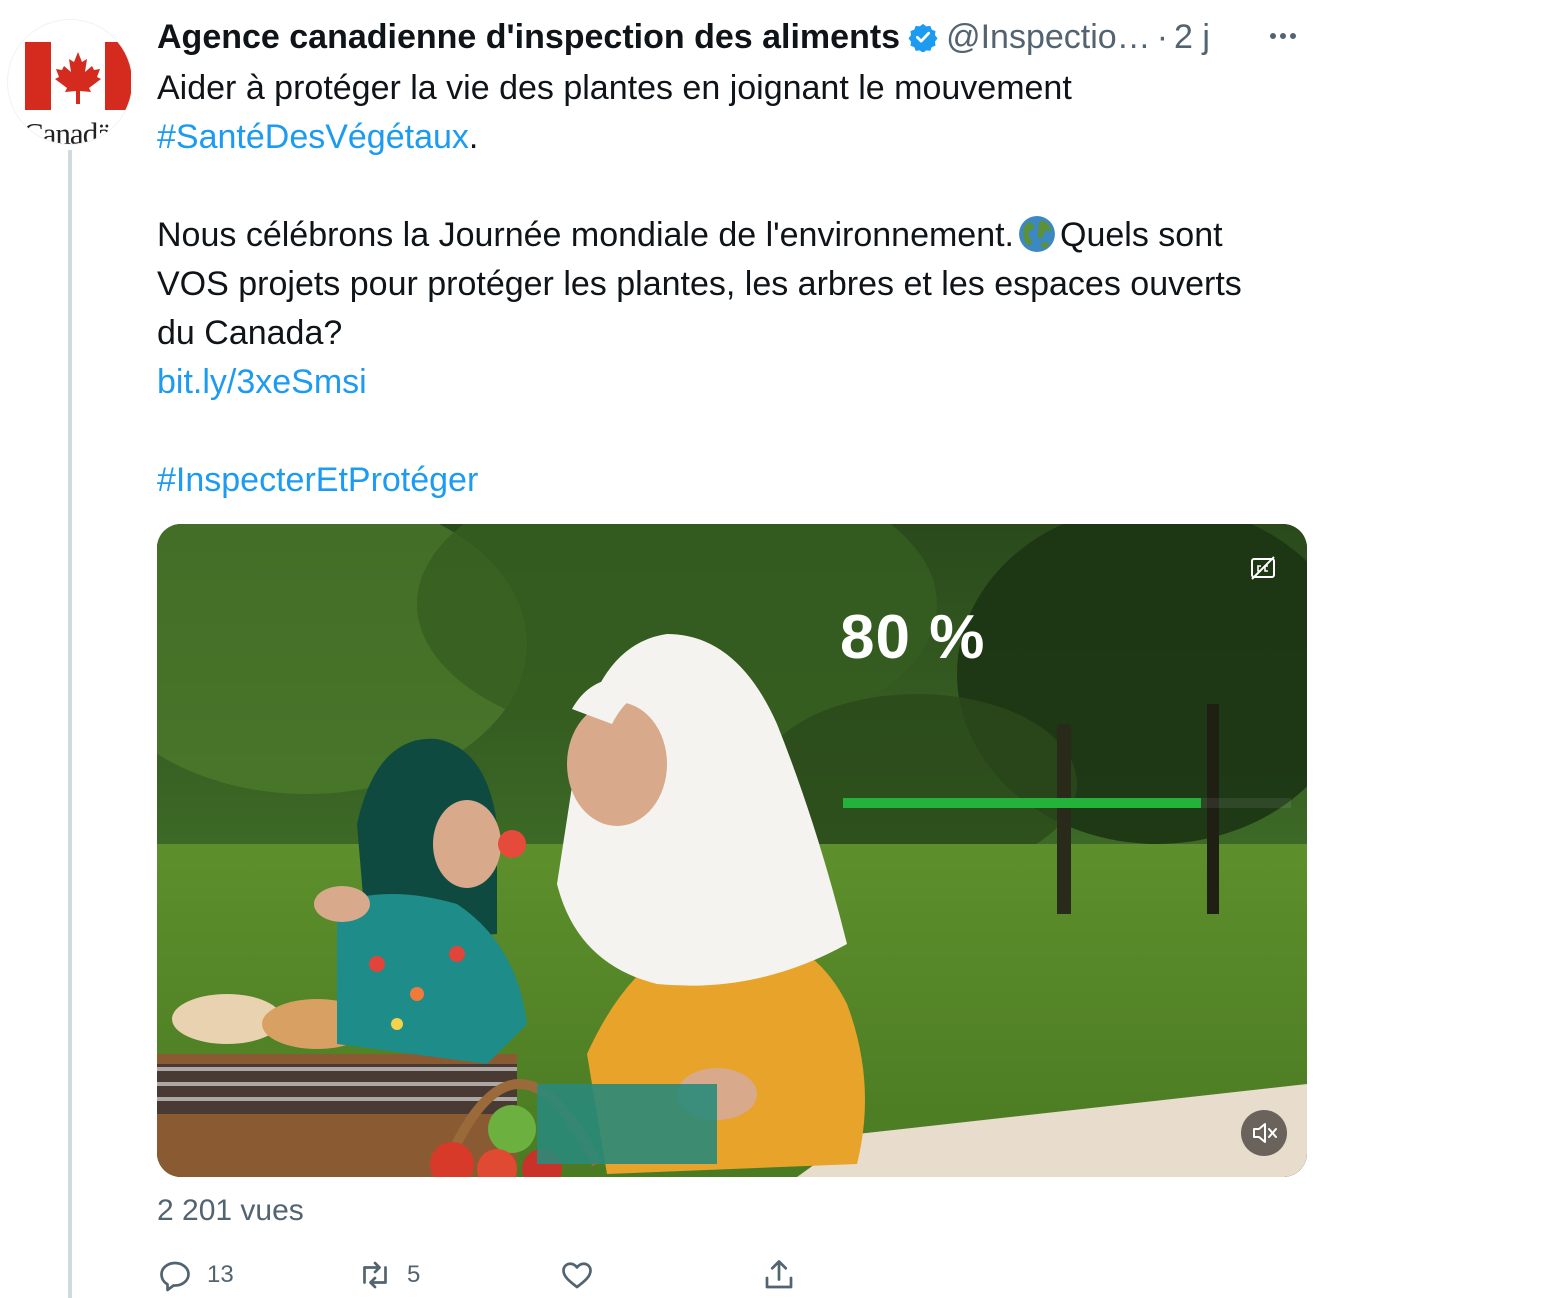 This screenshot has width=1548, height=1298. I want to click on mute-button, so click(1264, 1133).